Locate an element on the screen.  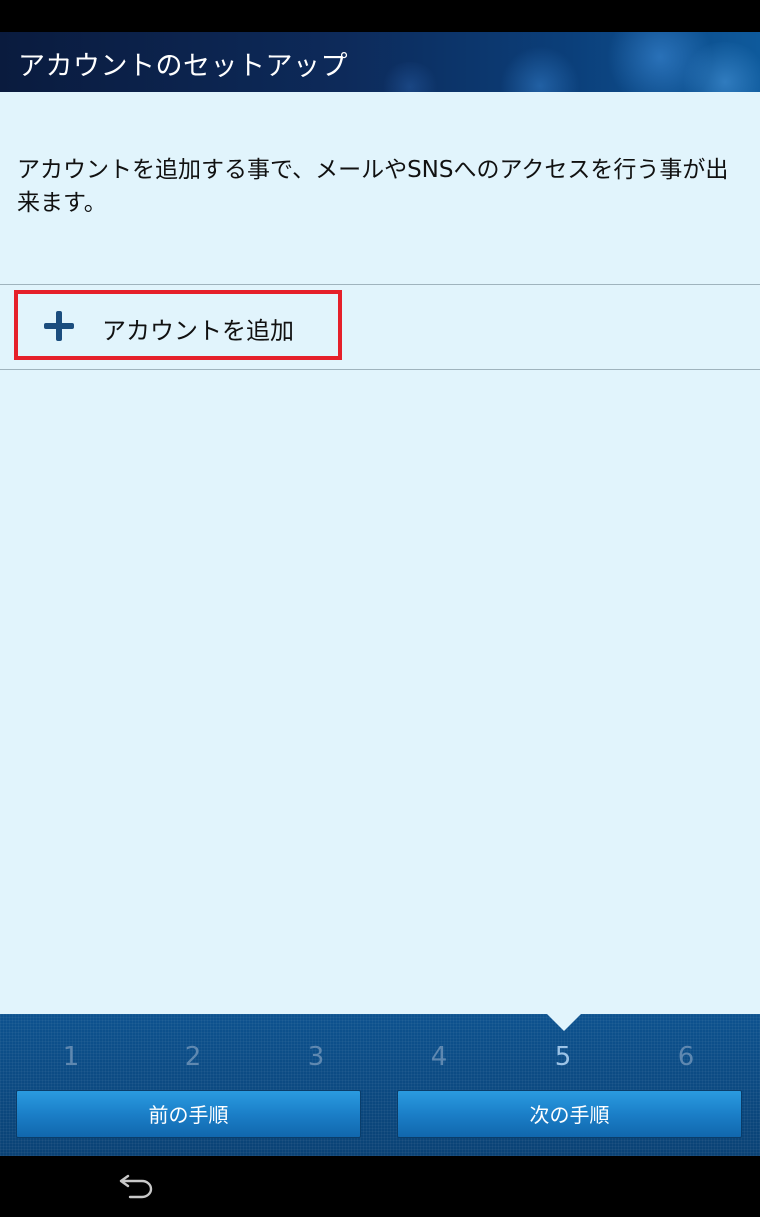
step-number-current: 5 is located at coordinates (563, 1057).